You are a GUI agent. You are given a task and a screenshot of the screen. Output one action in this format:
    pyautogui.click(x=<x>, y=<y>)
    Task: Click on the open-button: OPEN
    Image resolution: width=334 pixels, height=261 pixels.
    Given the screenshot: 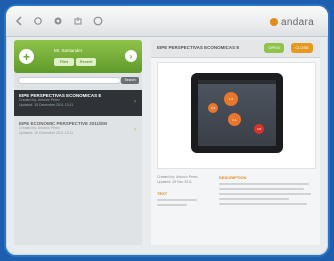 What is the action you would take?
    pyautogui.click(x=274, y=48)
    